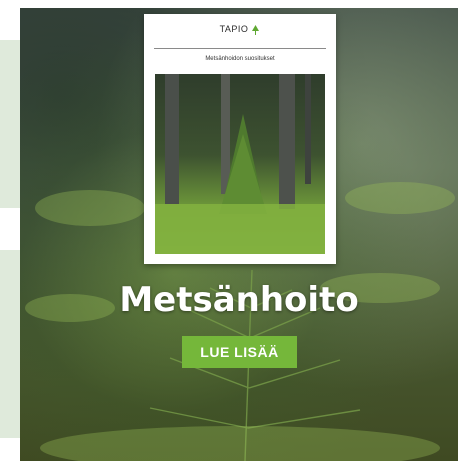 This screenshot has width=462, height=469. What do you see at coordinates (240, 48) in the screenshot?
I see `divider` at bounding box center [240, 48].